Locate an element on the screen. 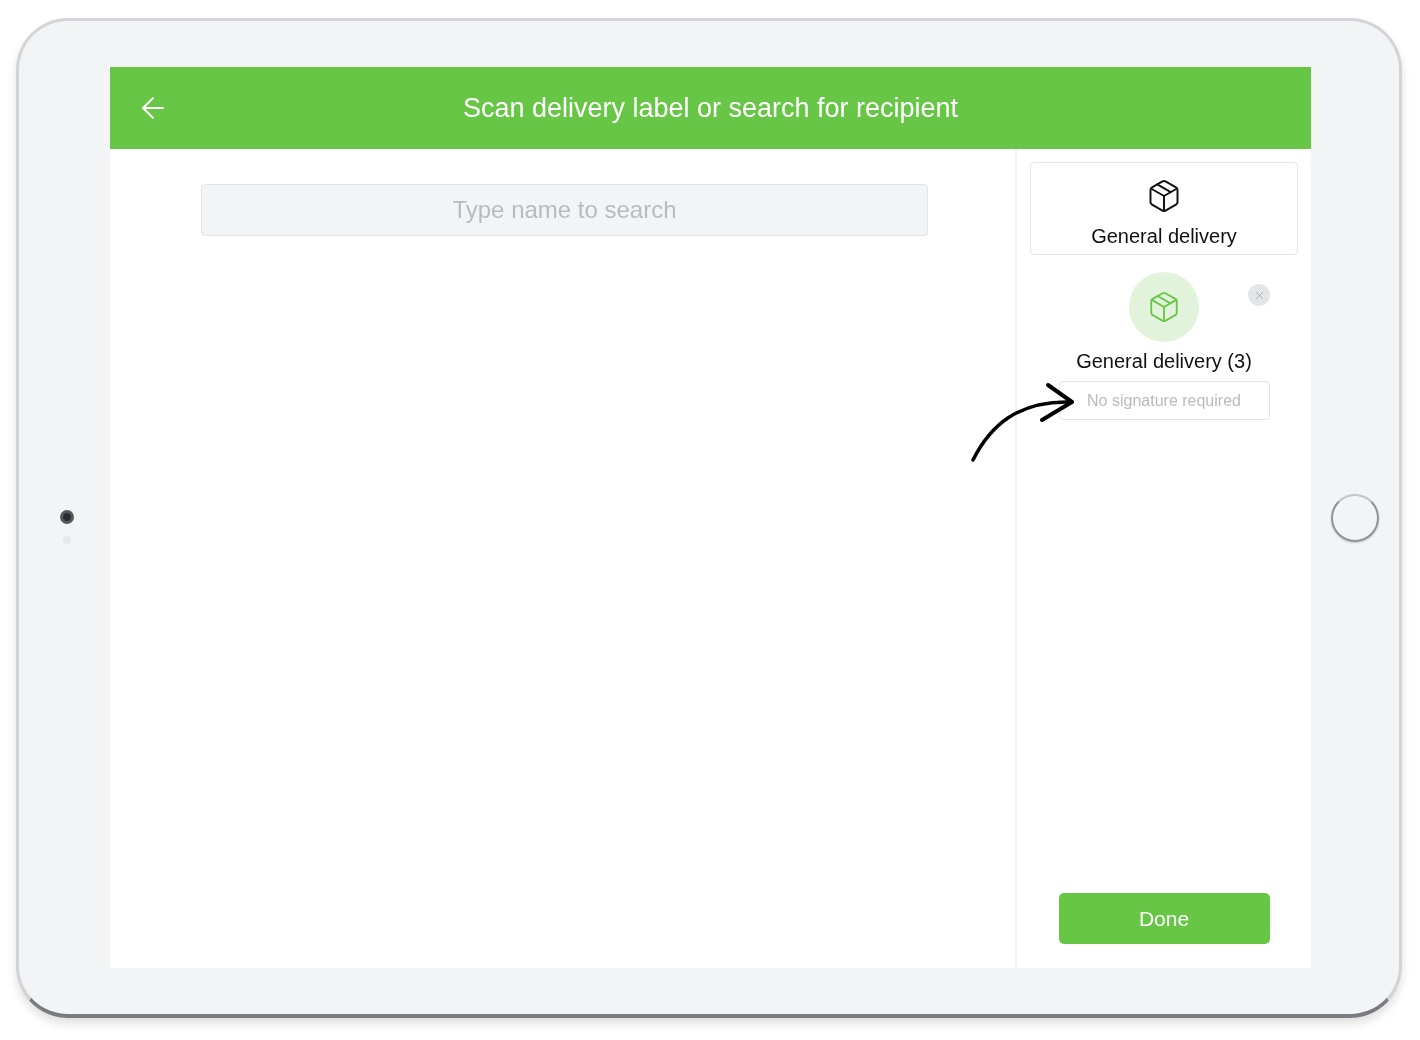 The image size is (1420, 1040). search-field: Type name to search is located at coordinates (564, 210).